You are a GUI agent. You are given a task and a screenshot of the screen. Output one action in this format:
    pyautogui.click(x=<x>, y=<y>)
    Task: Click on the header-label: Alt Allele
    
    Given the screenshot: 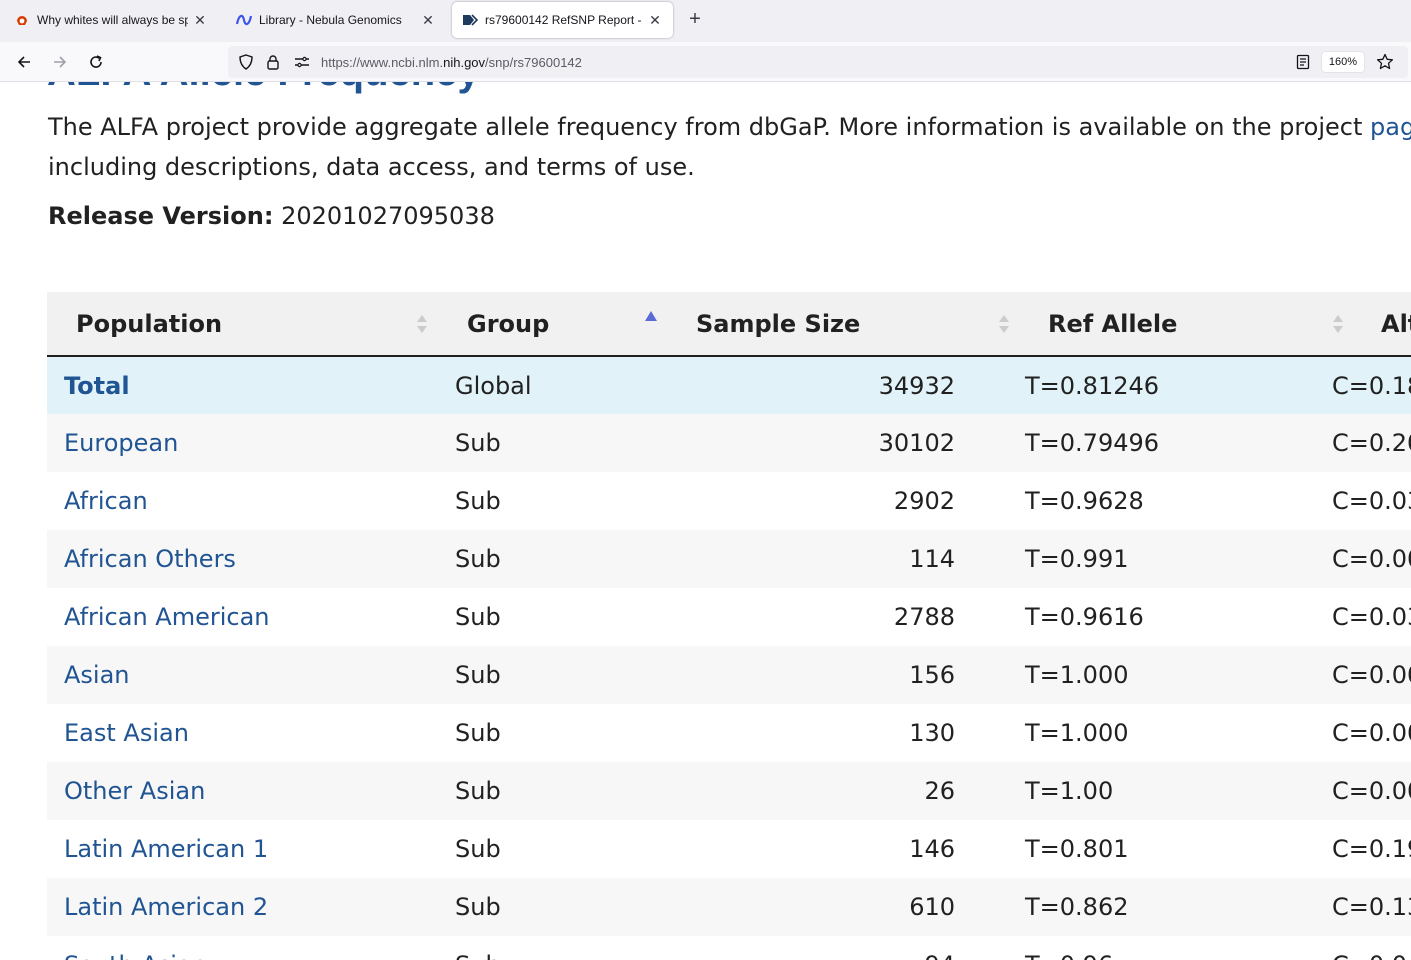 What is the action you would take?
    pyautogui.click(x=1396, y=323)
    